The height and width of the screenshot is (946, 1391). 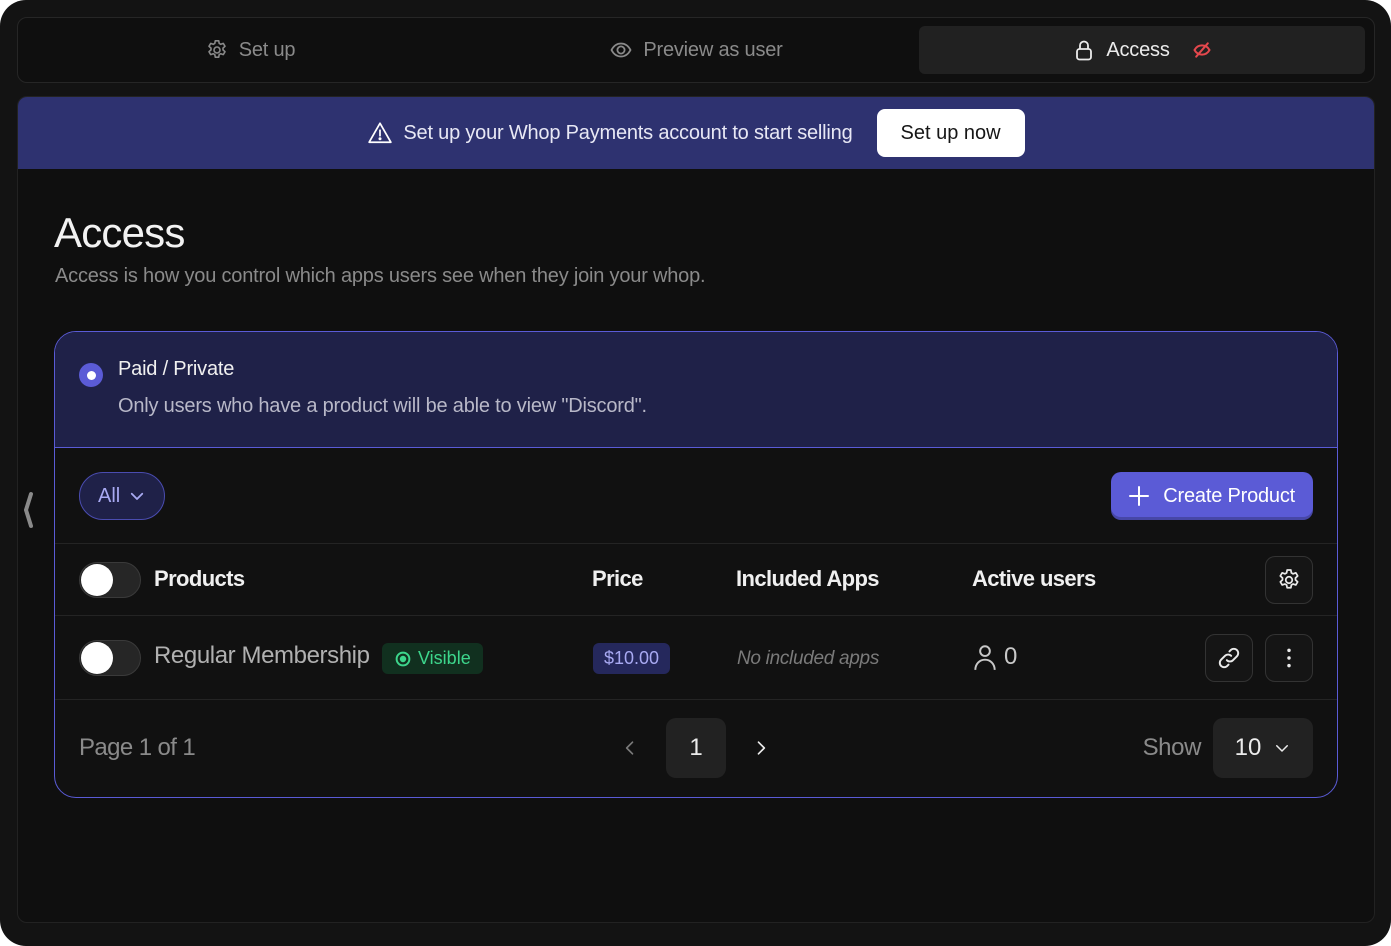 I want to click on filter-label: All, so click(x=109, y=495).